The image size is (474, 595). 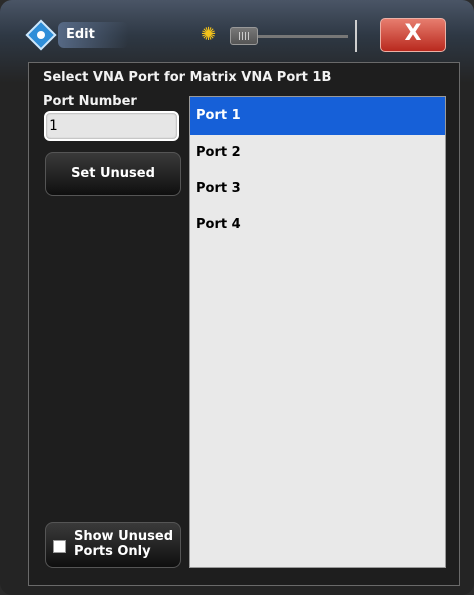 I want to click on close-button: X, so click(x=413, y=35).